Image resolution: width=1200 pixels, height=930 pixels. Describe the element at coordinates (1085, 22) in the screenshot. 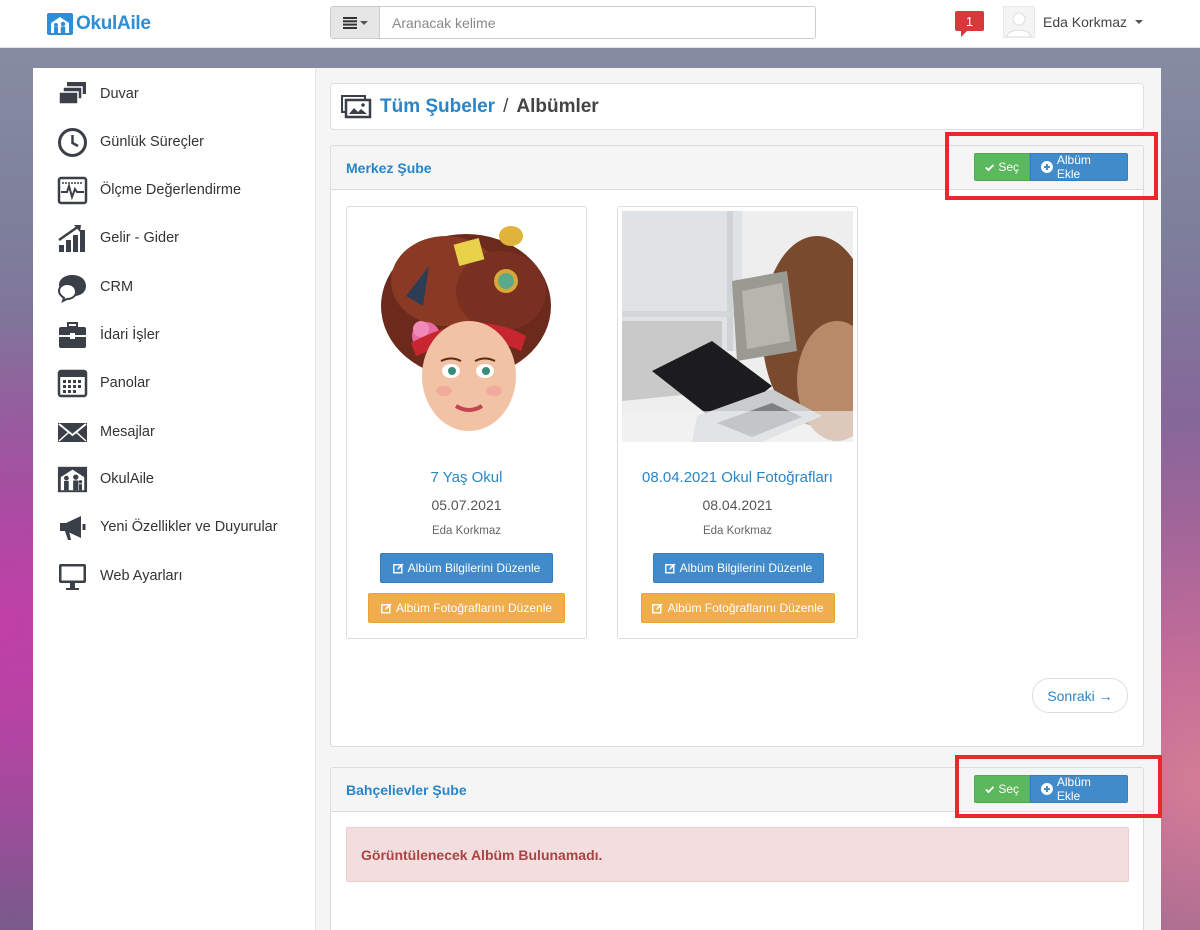

I see `user-name: Eda Korkmaz` at that location.